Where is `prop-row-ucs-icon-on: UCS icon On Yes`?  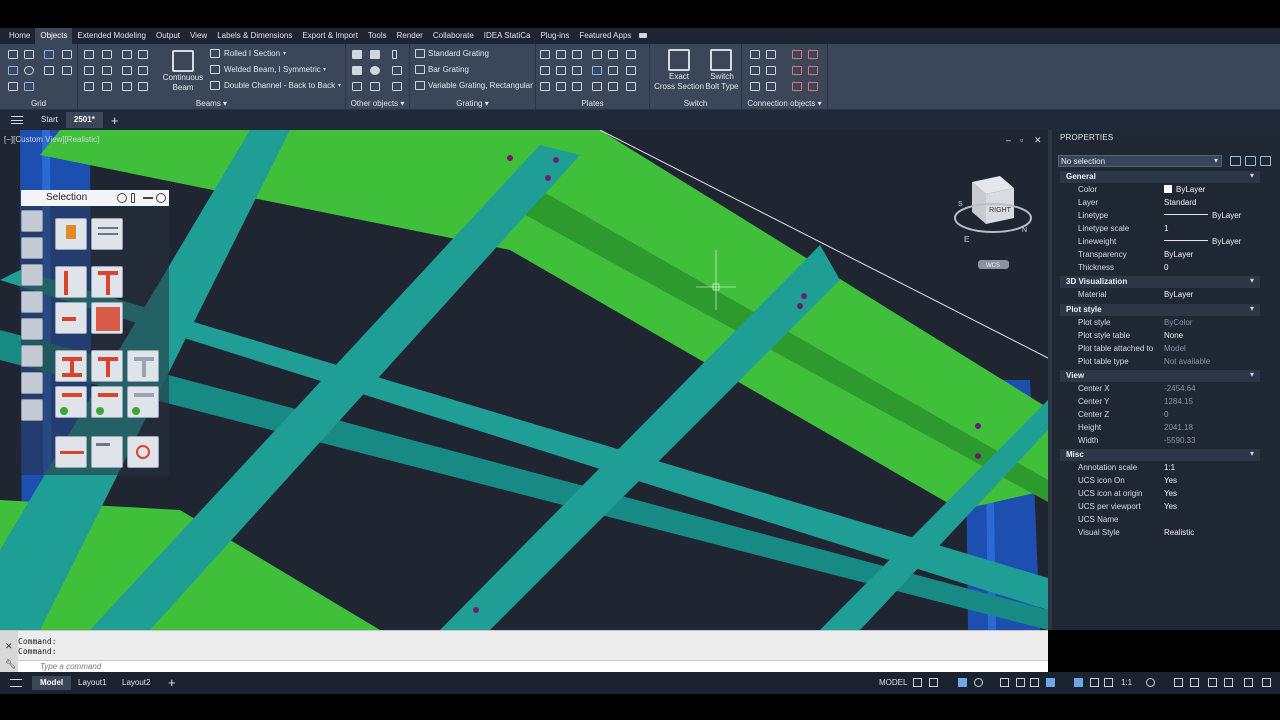 prop-row-ucs-icon-on: UCS icon On Yes is located at coordinates (1160, 481).